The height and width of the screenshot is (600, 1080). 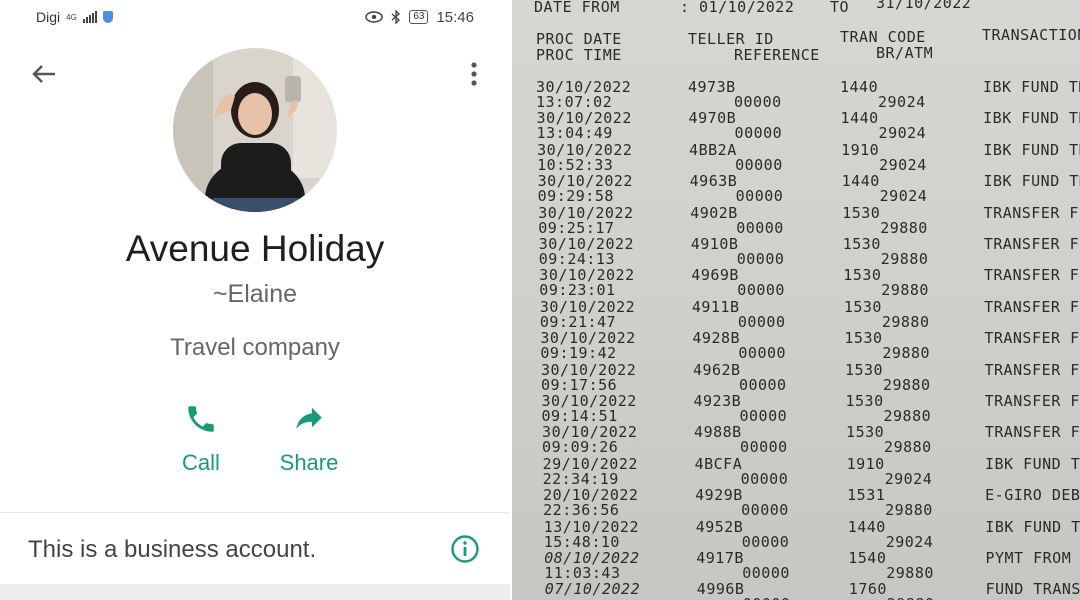 What do you see at coordinates (1032, 495) in the screenshot?
I see `row-transaction: E-GIRO DEBI` at bounding box center [1032, 495].